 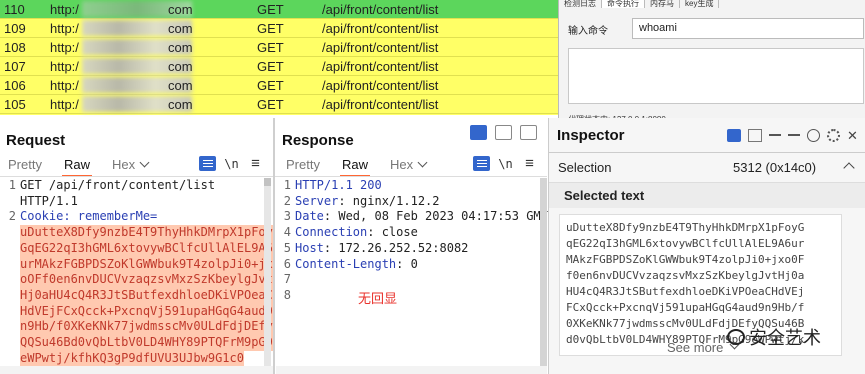 I want to click on no-echo-annotation: 无回显, so click(x=378, y=298).